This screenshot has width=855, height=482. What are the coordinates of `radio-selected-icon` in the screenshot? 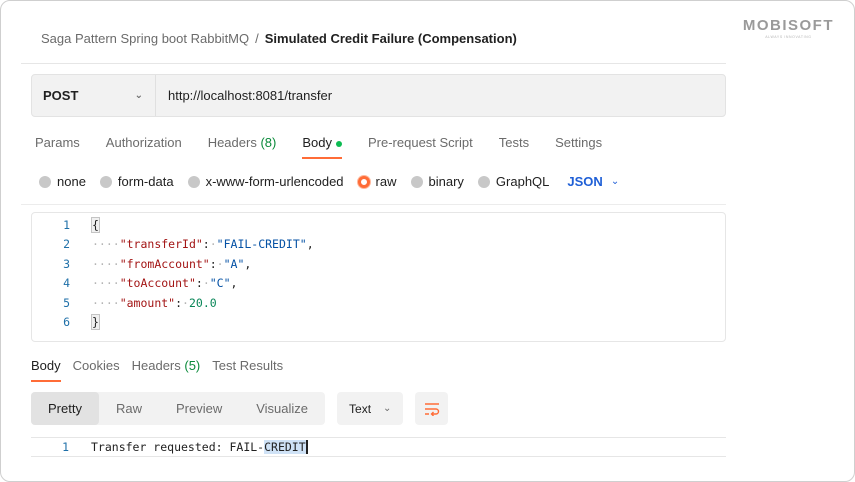 It's located at (363, 181).